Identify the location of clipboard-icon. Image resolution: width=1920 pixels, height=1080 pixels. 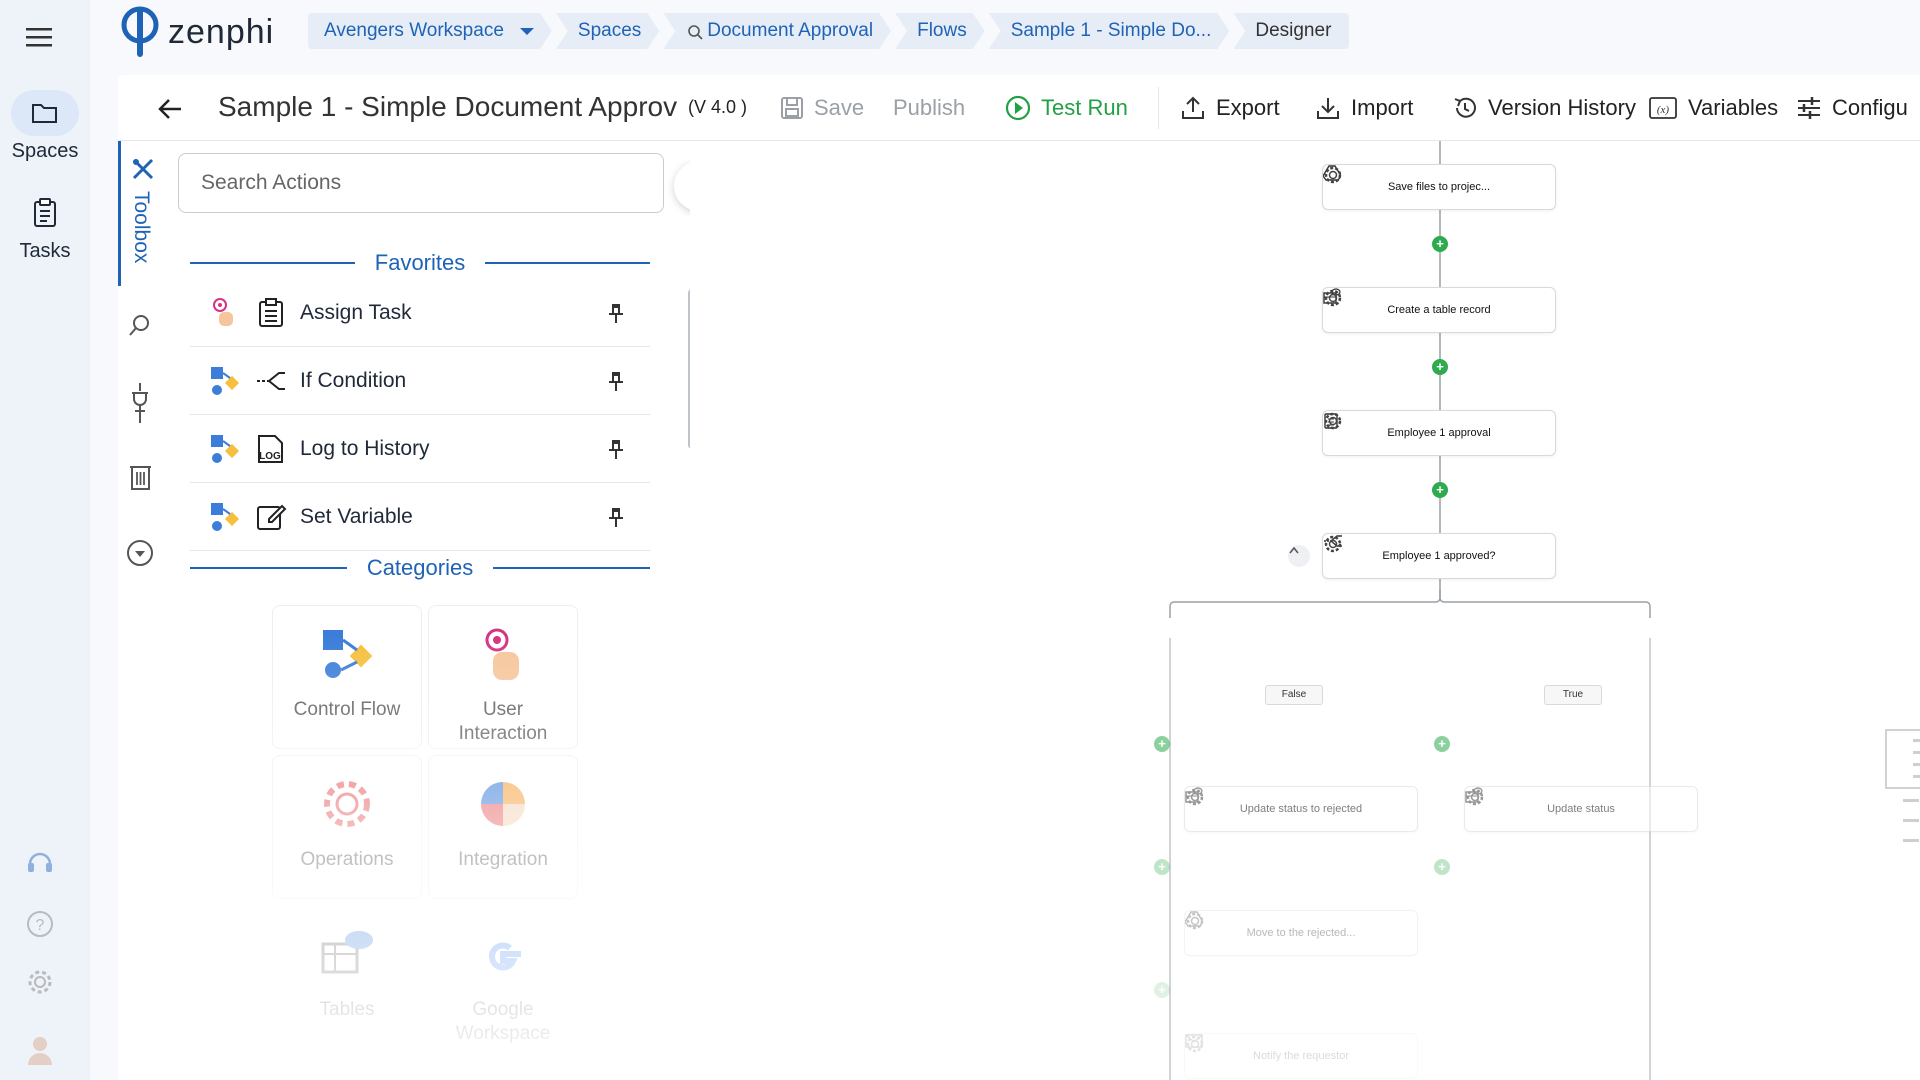
(45, 213).